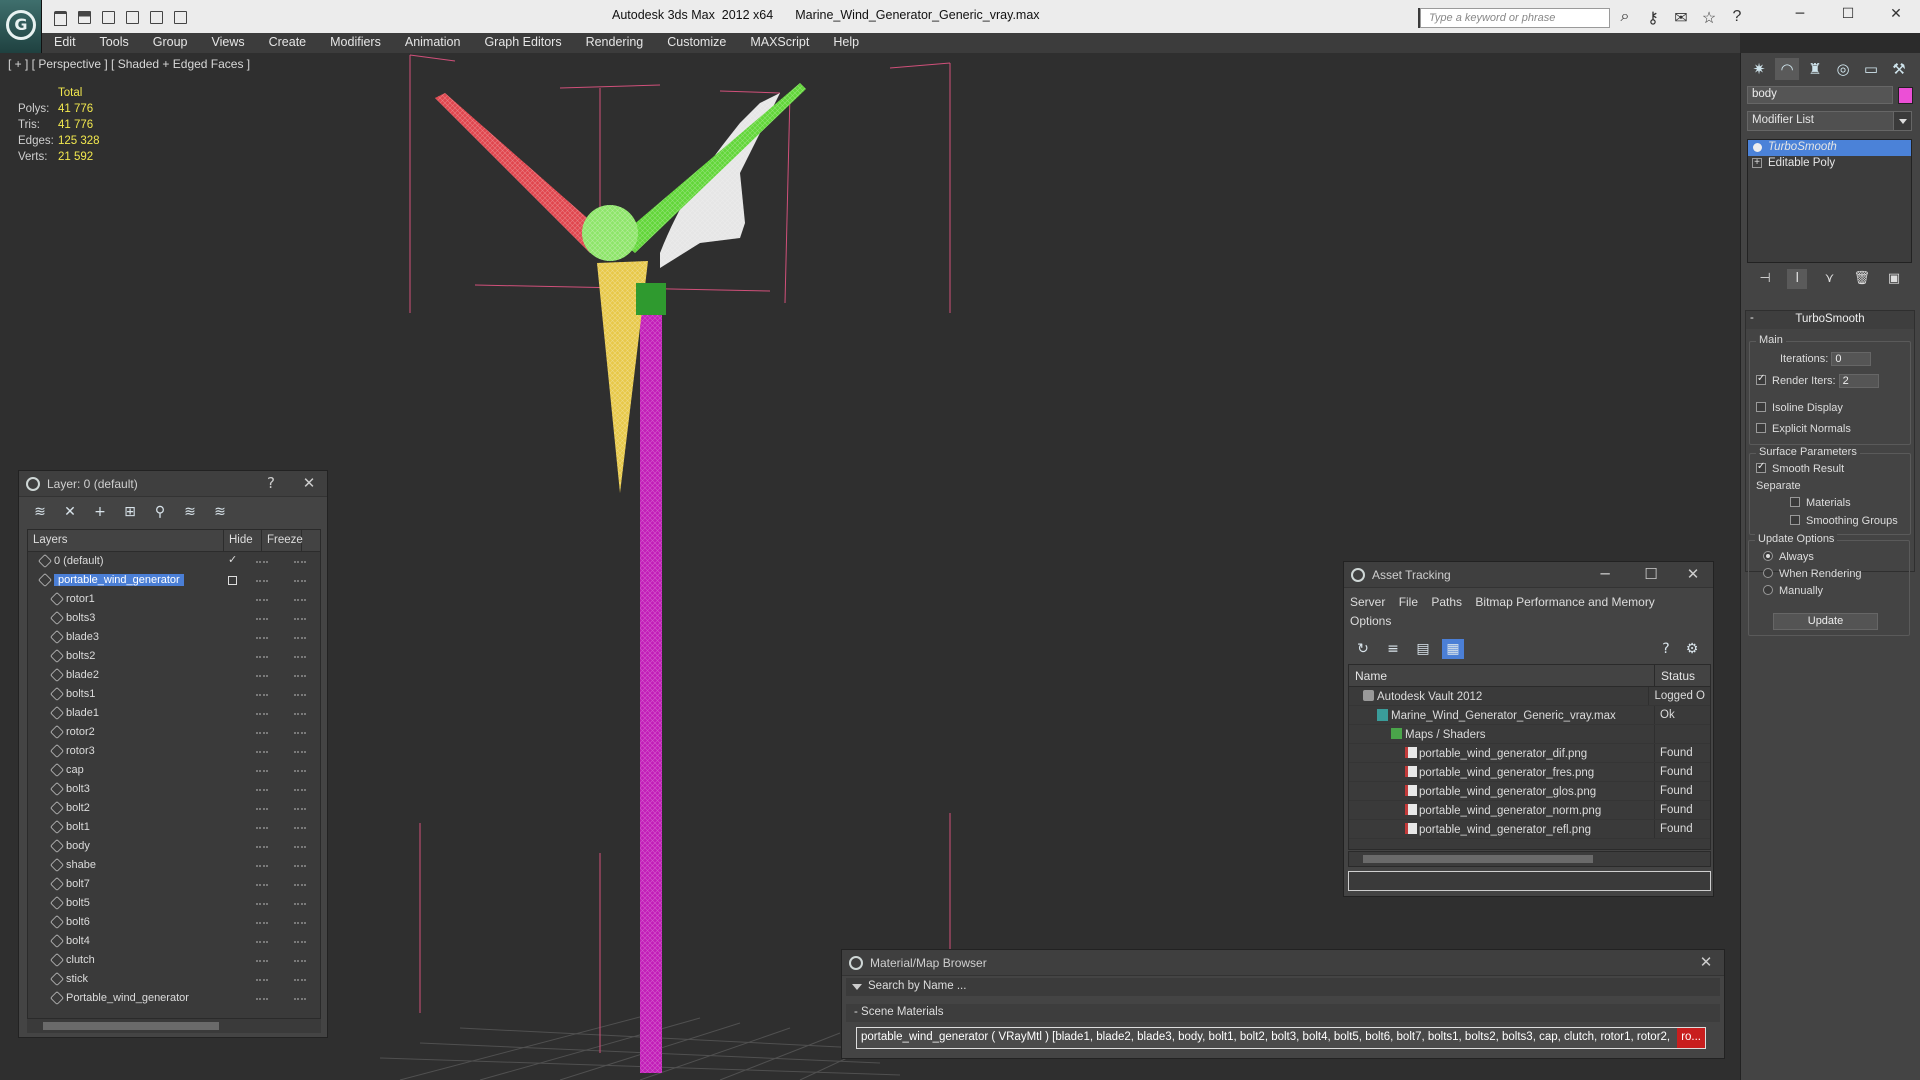 The height and width of the screenshot is (1080, 1920). Describe the element at coordinates (522, 43) in the screenshot. I see `menu-graph-editors: Graph Editors` at that location.